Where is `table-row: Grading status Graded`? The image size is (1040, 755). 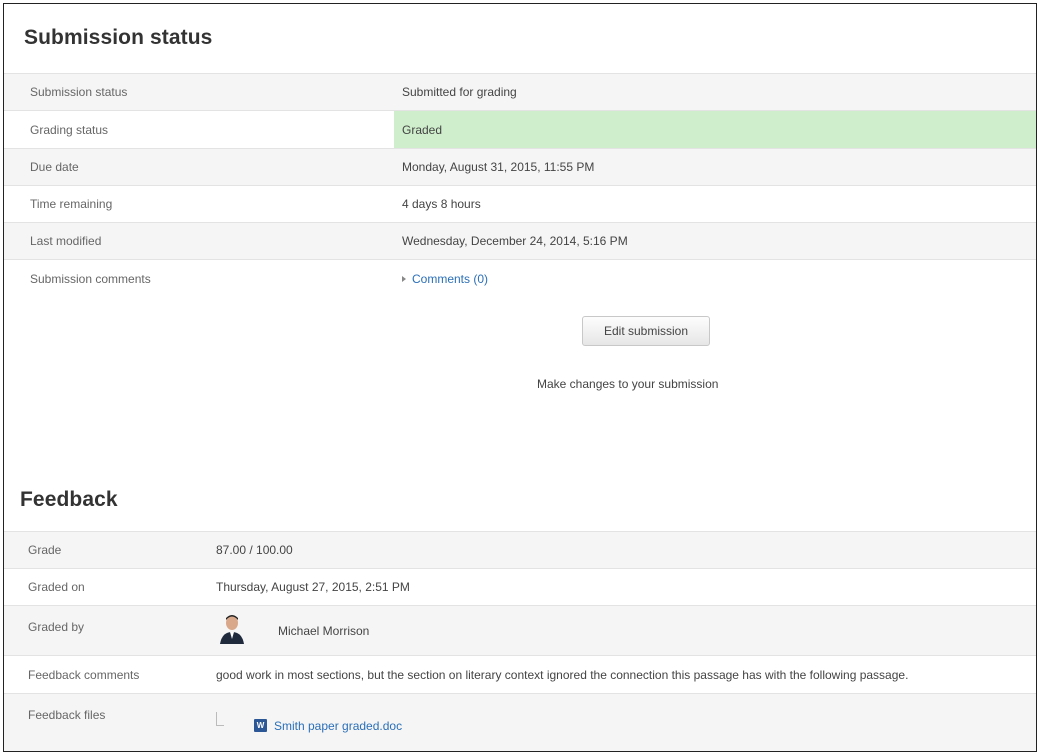 table-row: Grading status Graded is located at coordinates (520, 129).